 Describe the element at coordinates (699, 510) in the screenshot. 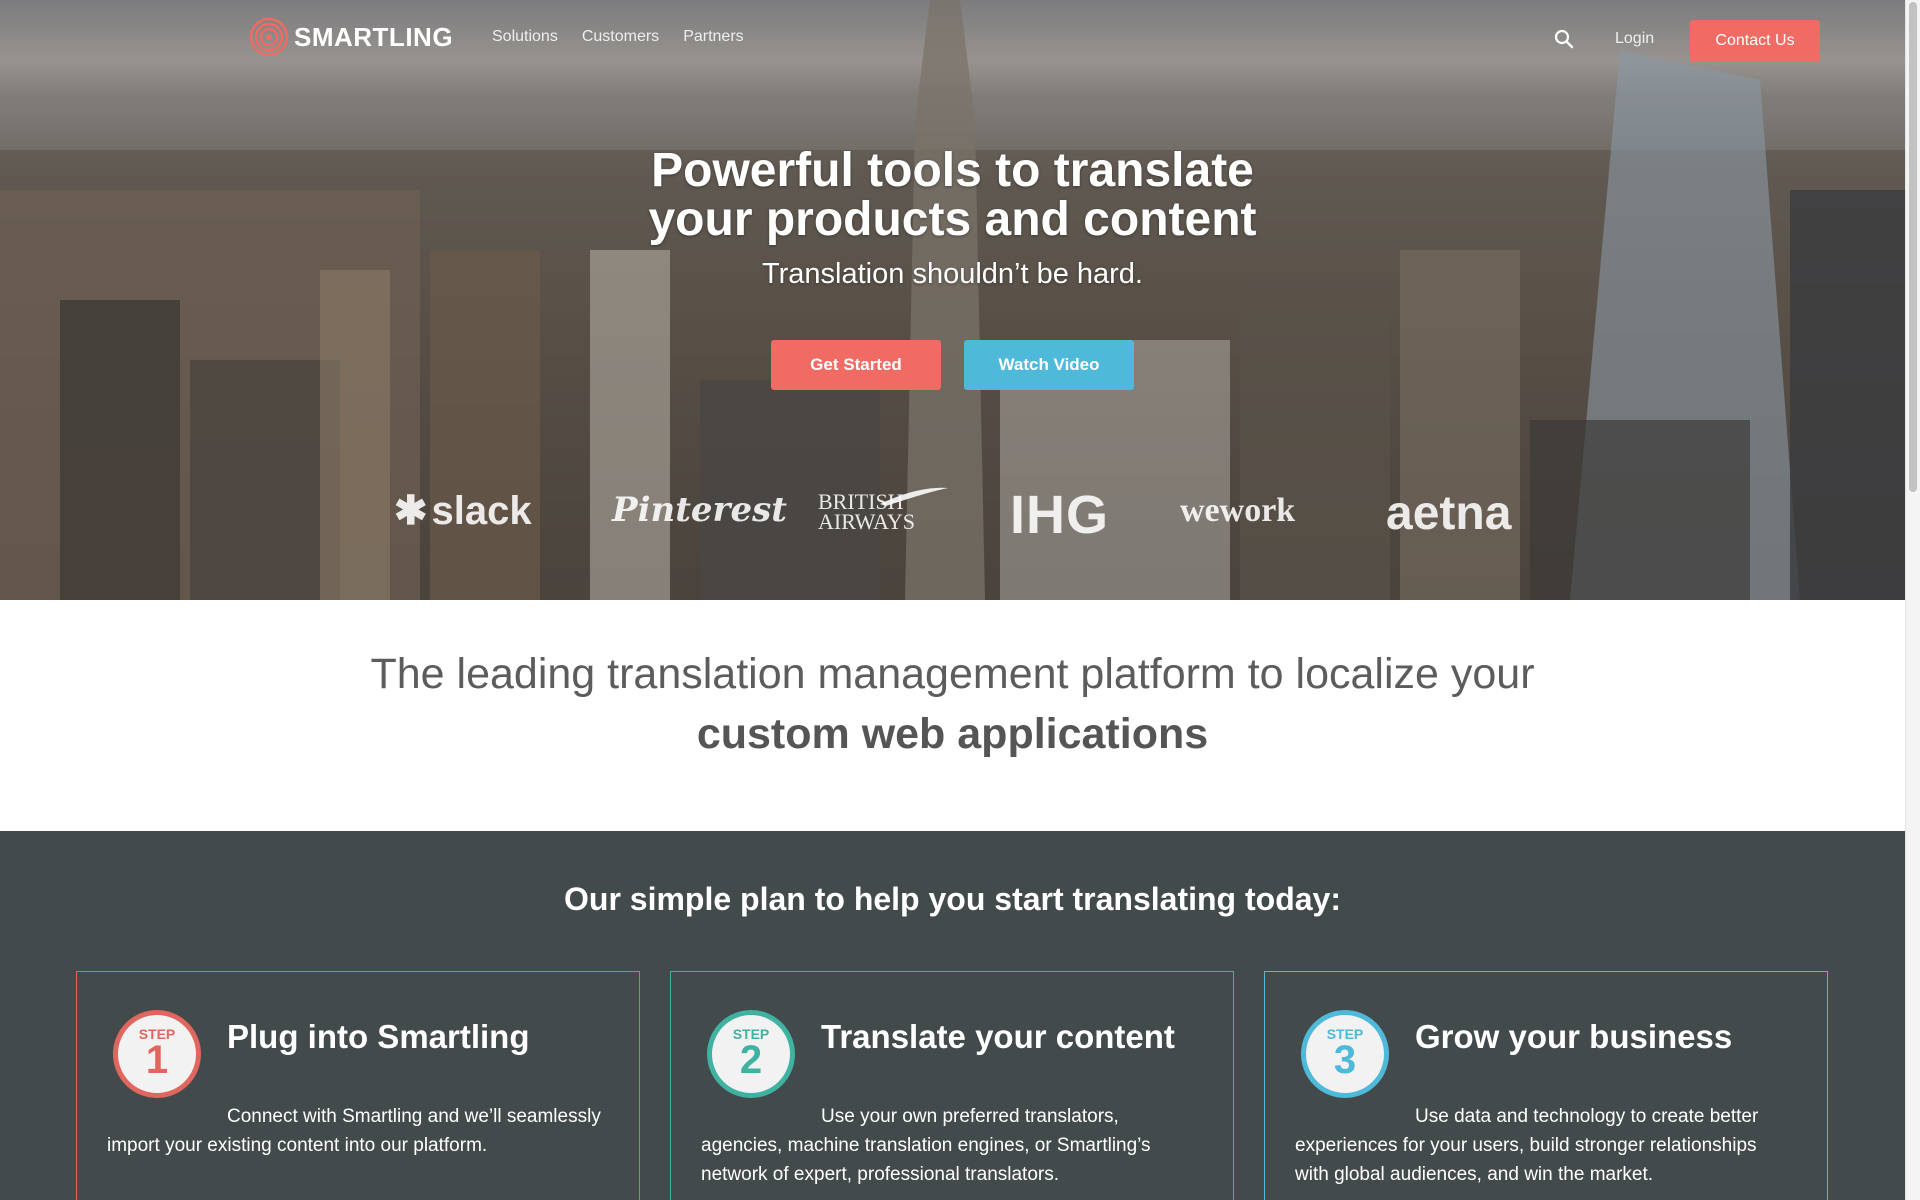

I see `pinterest-logo: Pinterest` at that location.